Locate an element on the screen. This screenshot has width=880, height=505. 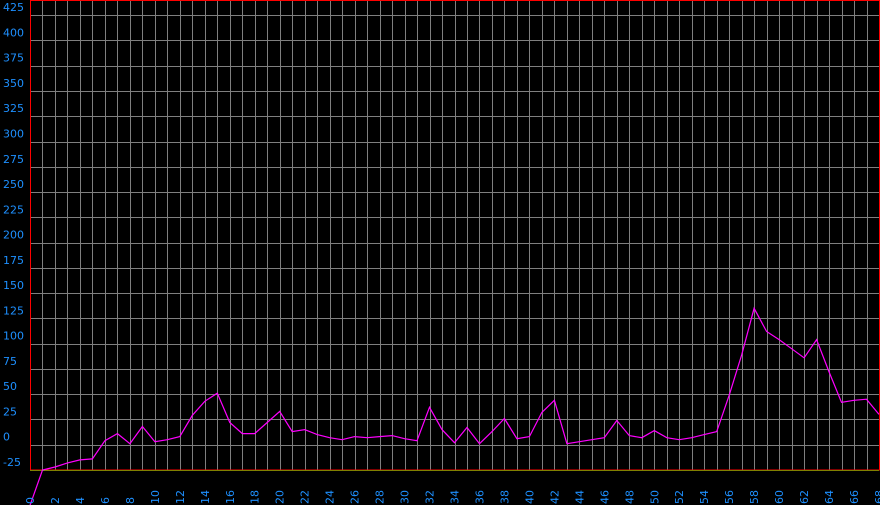
y-tick-label: 0 is located at coordinates (6, 437).